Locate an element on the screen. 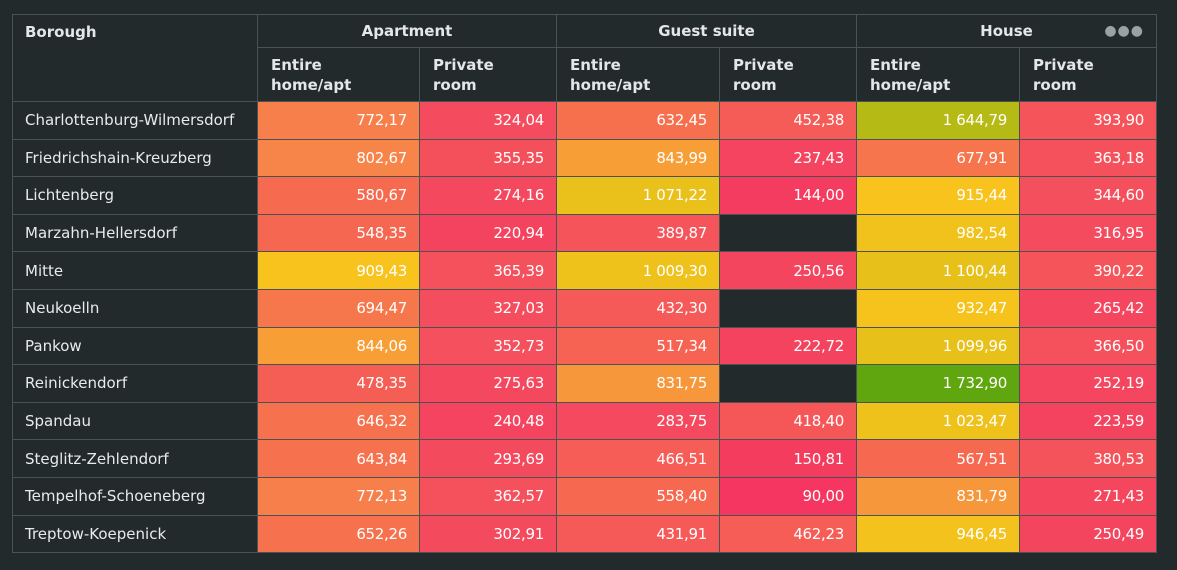  value-cell: 452,38 is located at coordinates (788, 120).